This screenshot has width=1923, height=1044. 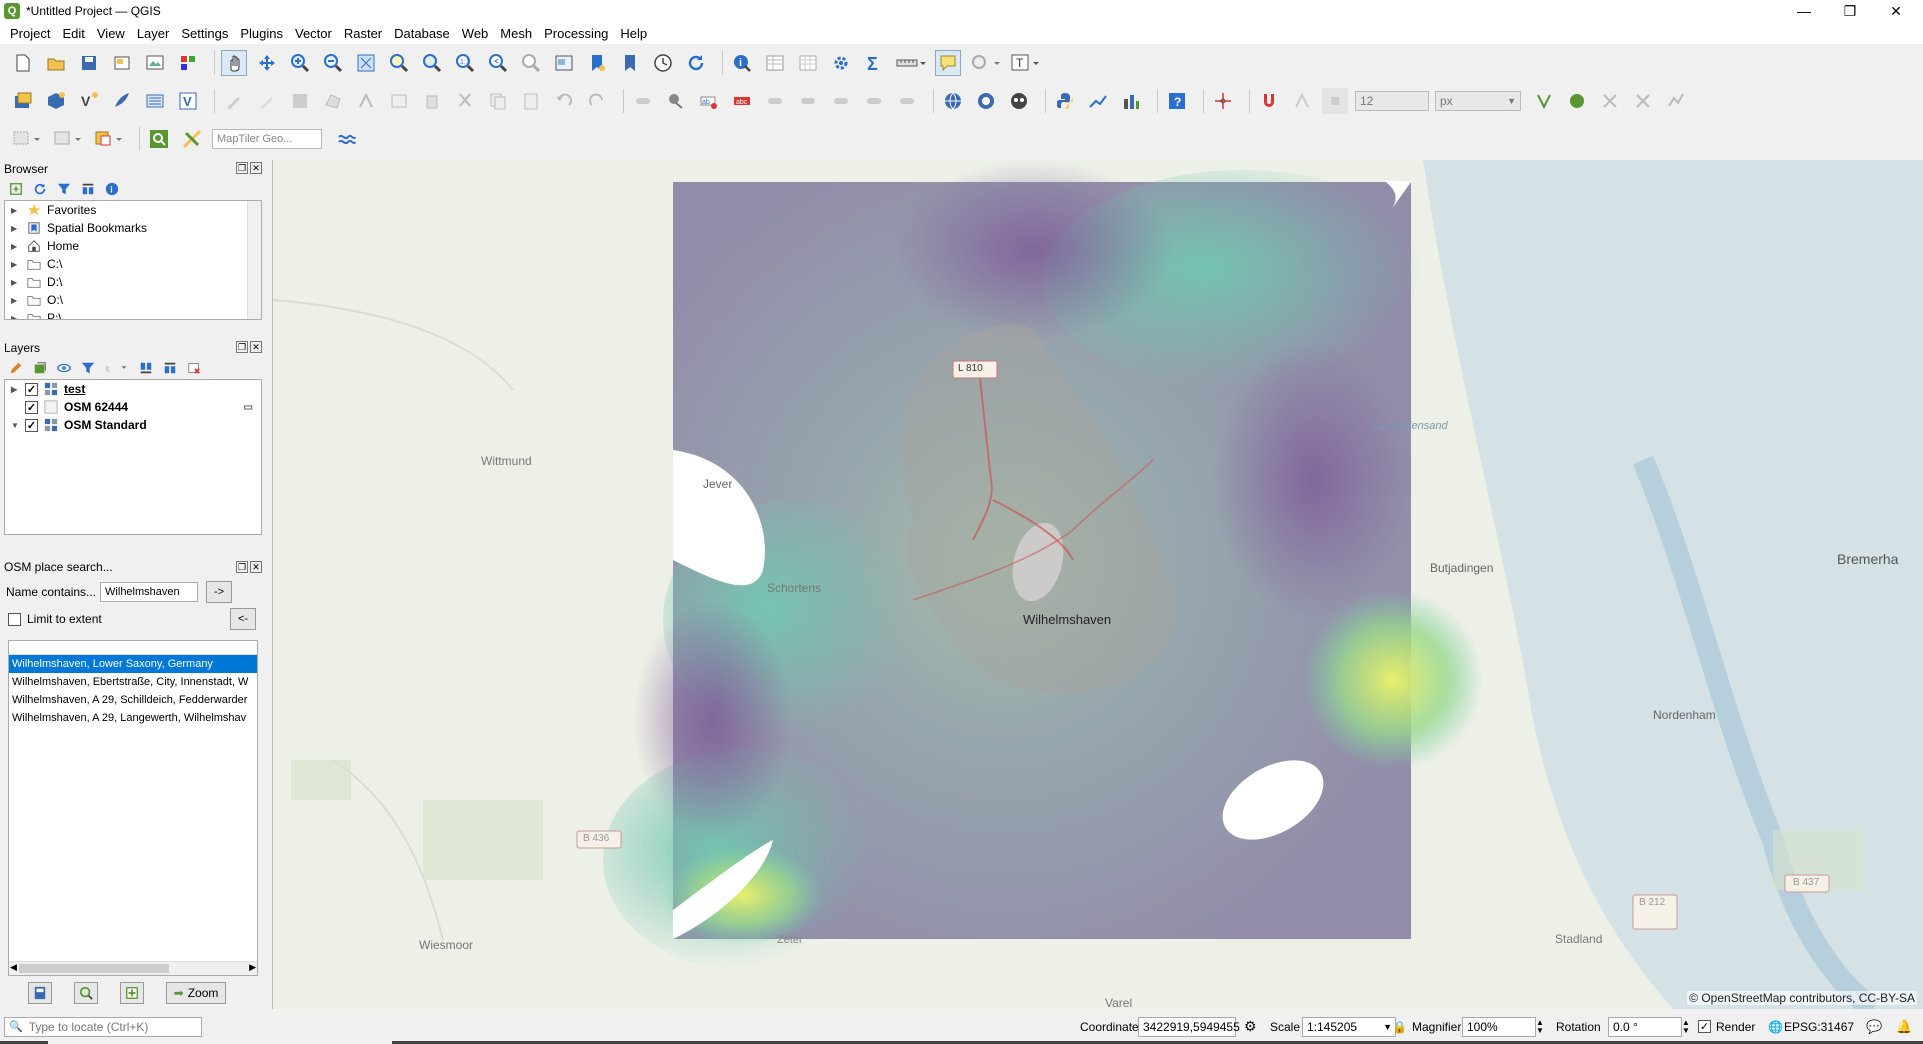 I want to click on delete-selected-icon, so click(x=432, y=101).